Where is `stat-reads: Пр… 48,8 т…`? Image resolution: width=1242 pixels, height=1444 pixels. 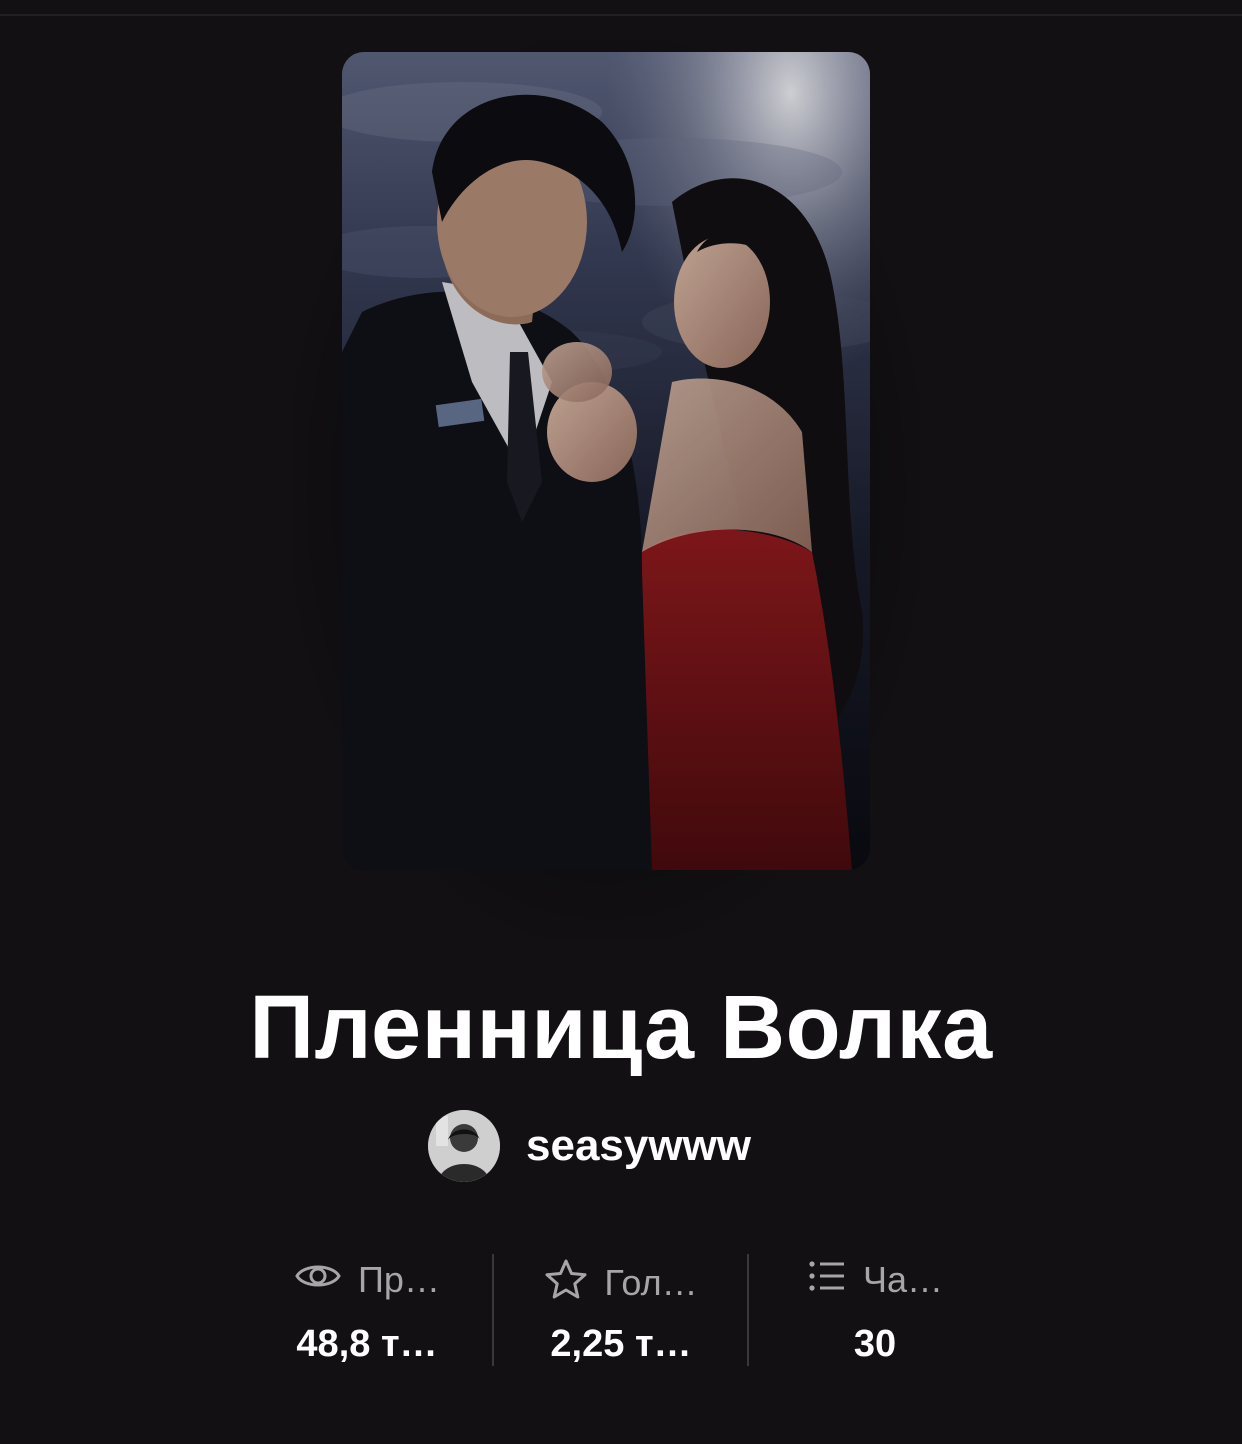 stat-reads: Пр… 48,8 т… is located at coordinates (367, 1311).